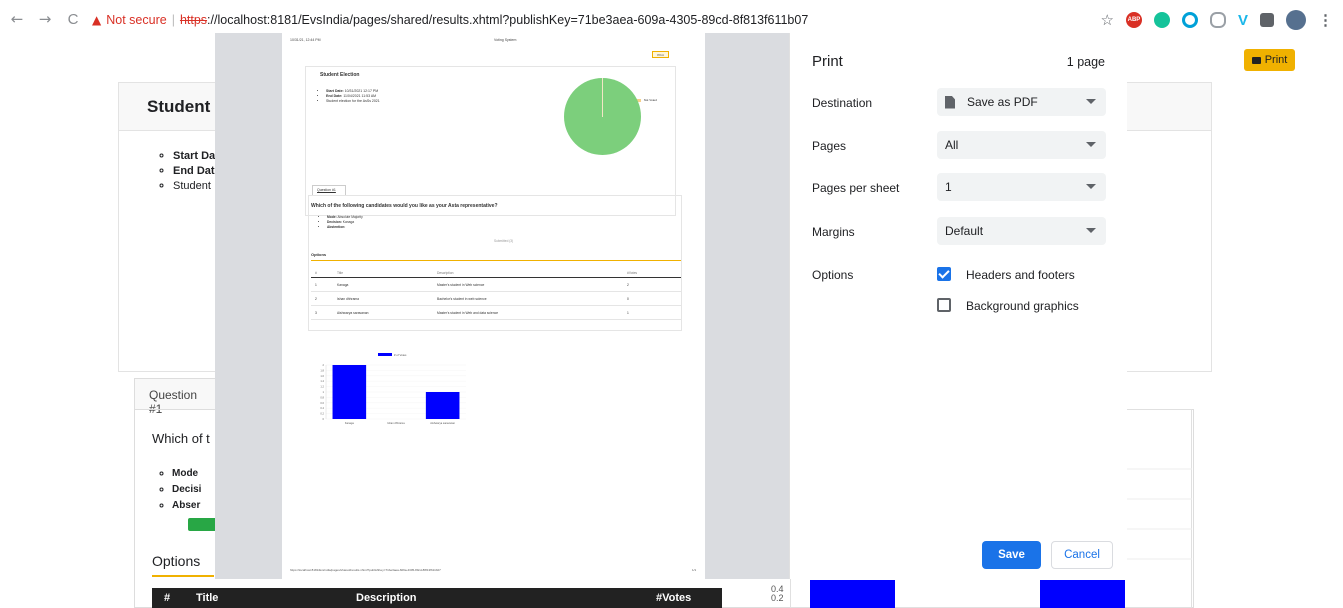 Image resolution: width=1343 pixels, height=608 pixels. I want to click on preview-detail-value: Student election for the AsSs 2021, so click(353, 101).